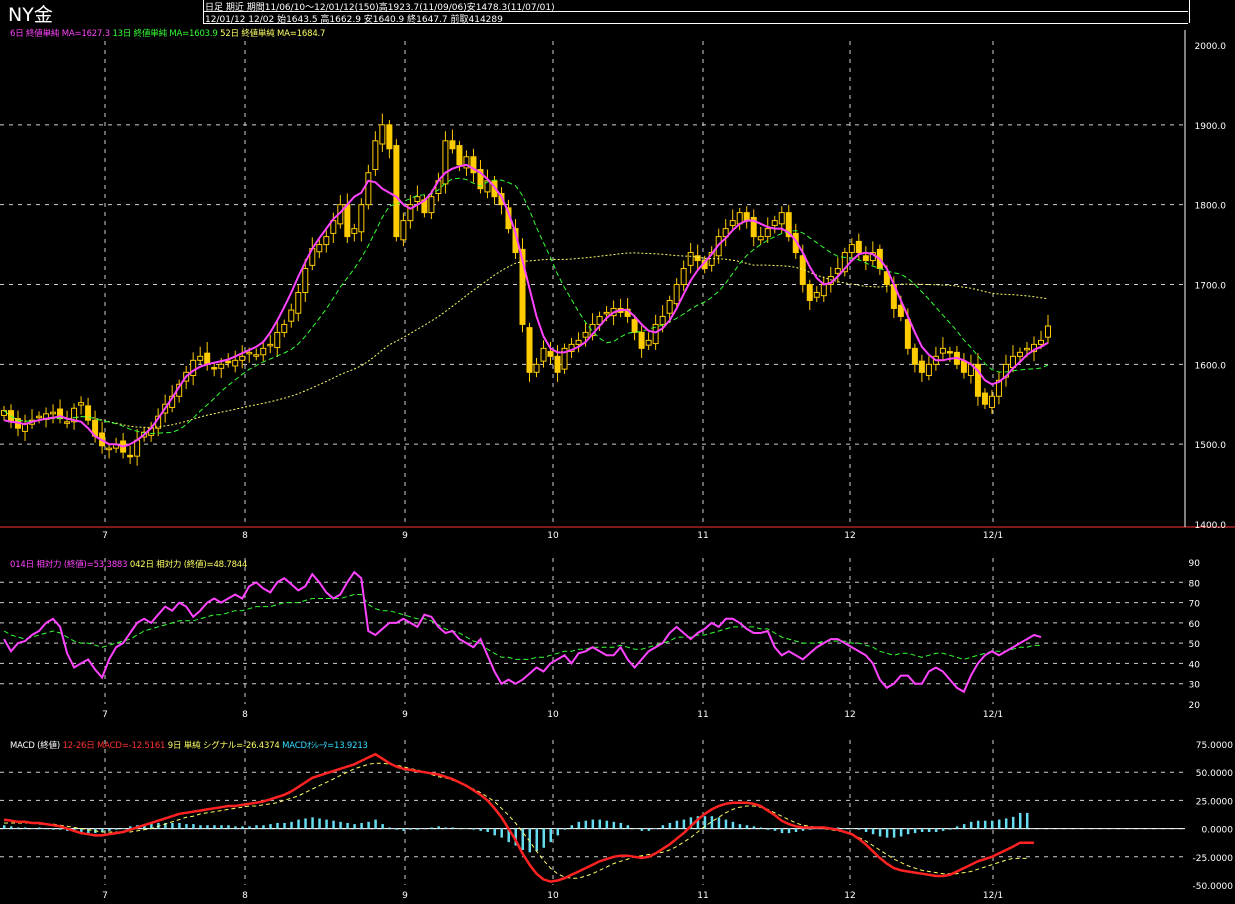 This screenshot has width=1235, height=904. Describe the element at coordinates (1195, 645) in the screenshot. I see `rsi-ytick-label: 50` at that location.